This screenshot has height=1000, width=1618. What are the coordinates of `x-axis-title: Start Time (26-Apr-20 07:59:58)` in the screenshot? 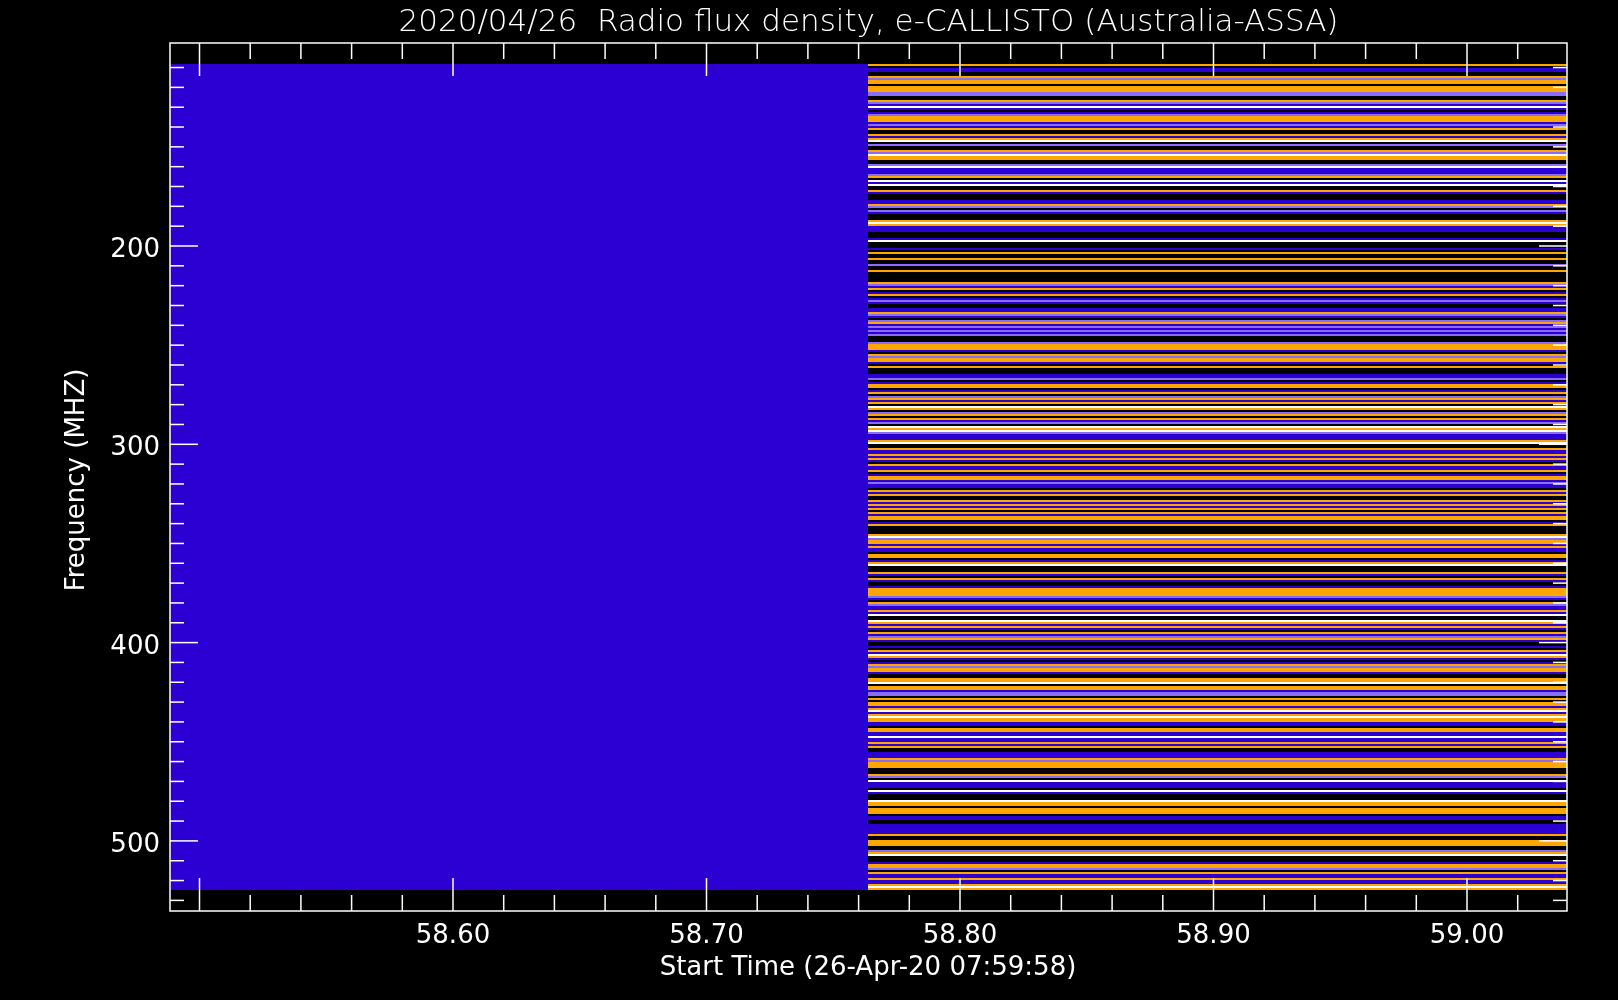 It's located at (868, 966).